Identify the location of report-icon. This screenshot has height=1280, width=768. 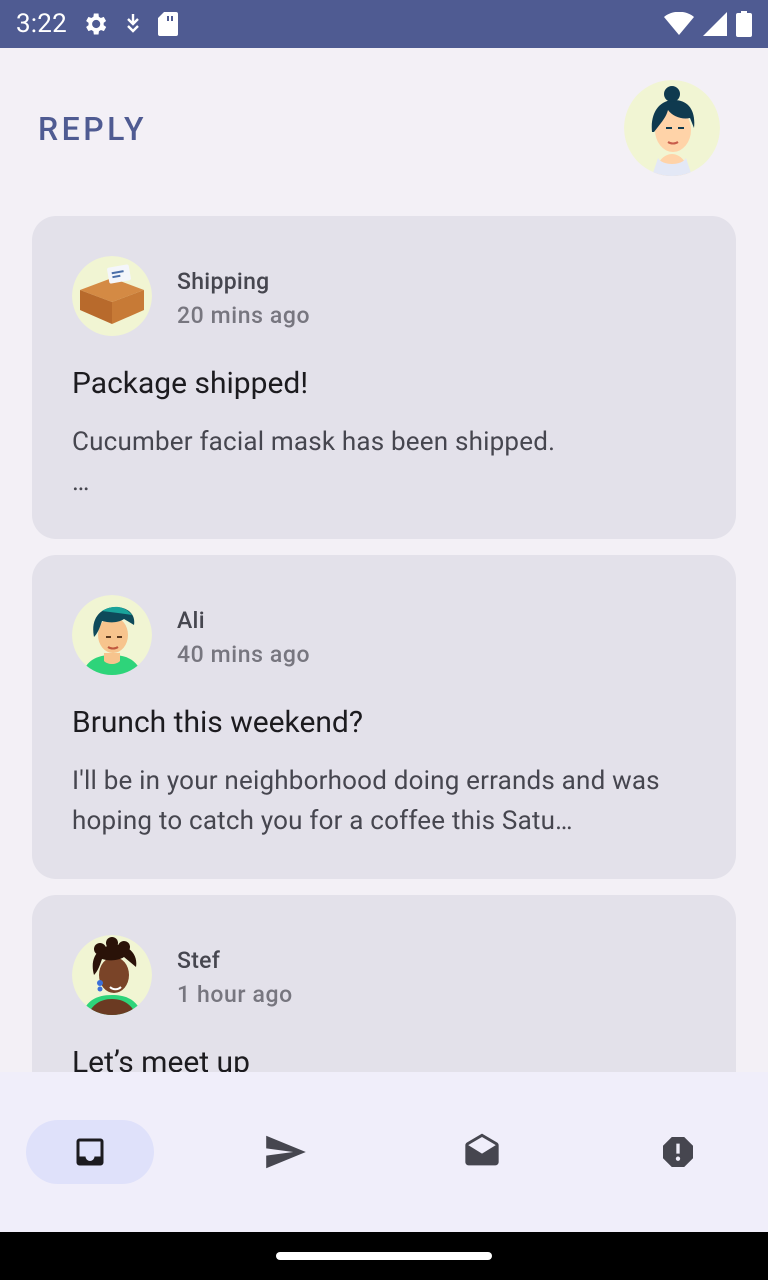
(678, 1152).